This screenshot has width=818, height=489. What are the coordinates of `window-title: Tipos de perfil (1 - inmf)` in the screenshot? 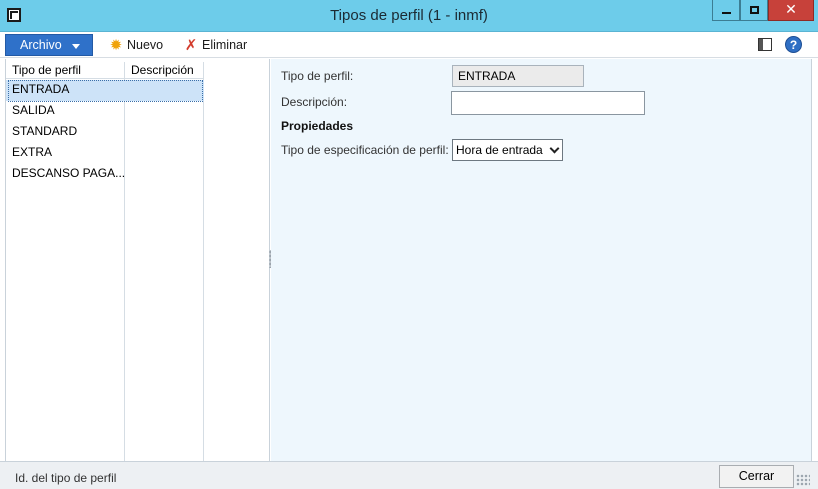 It's located at (409, 15).